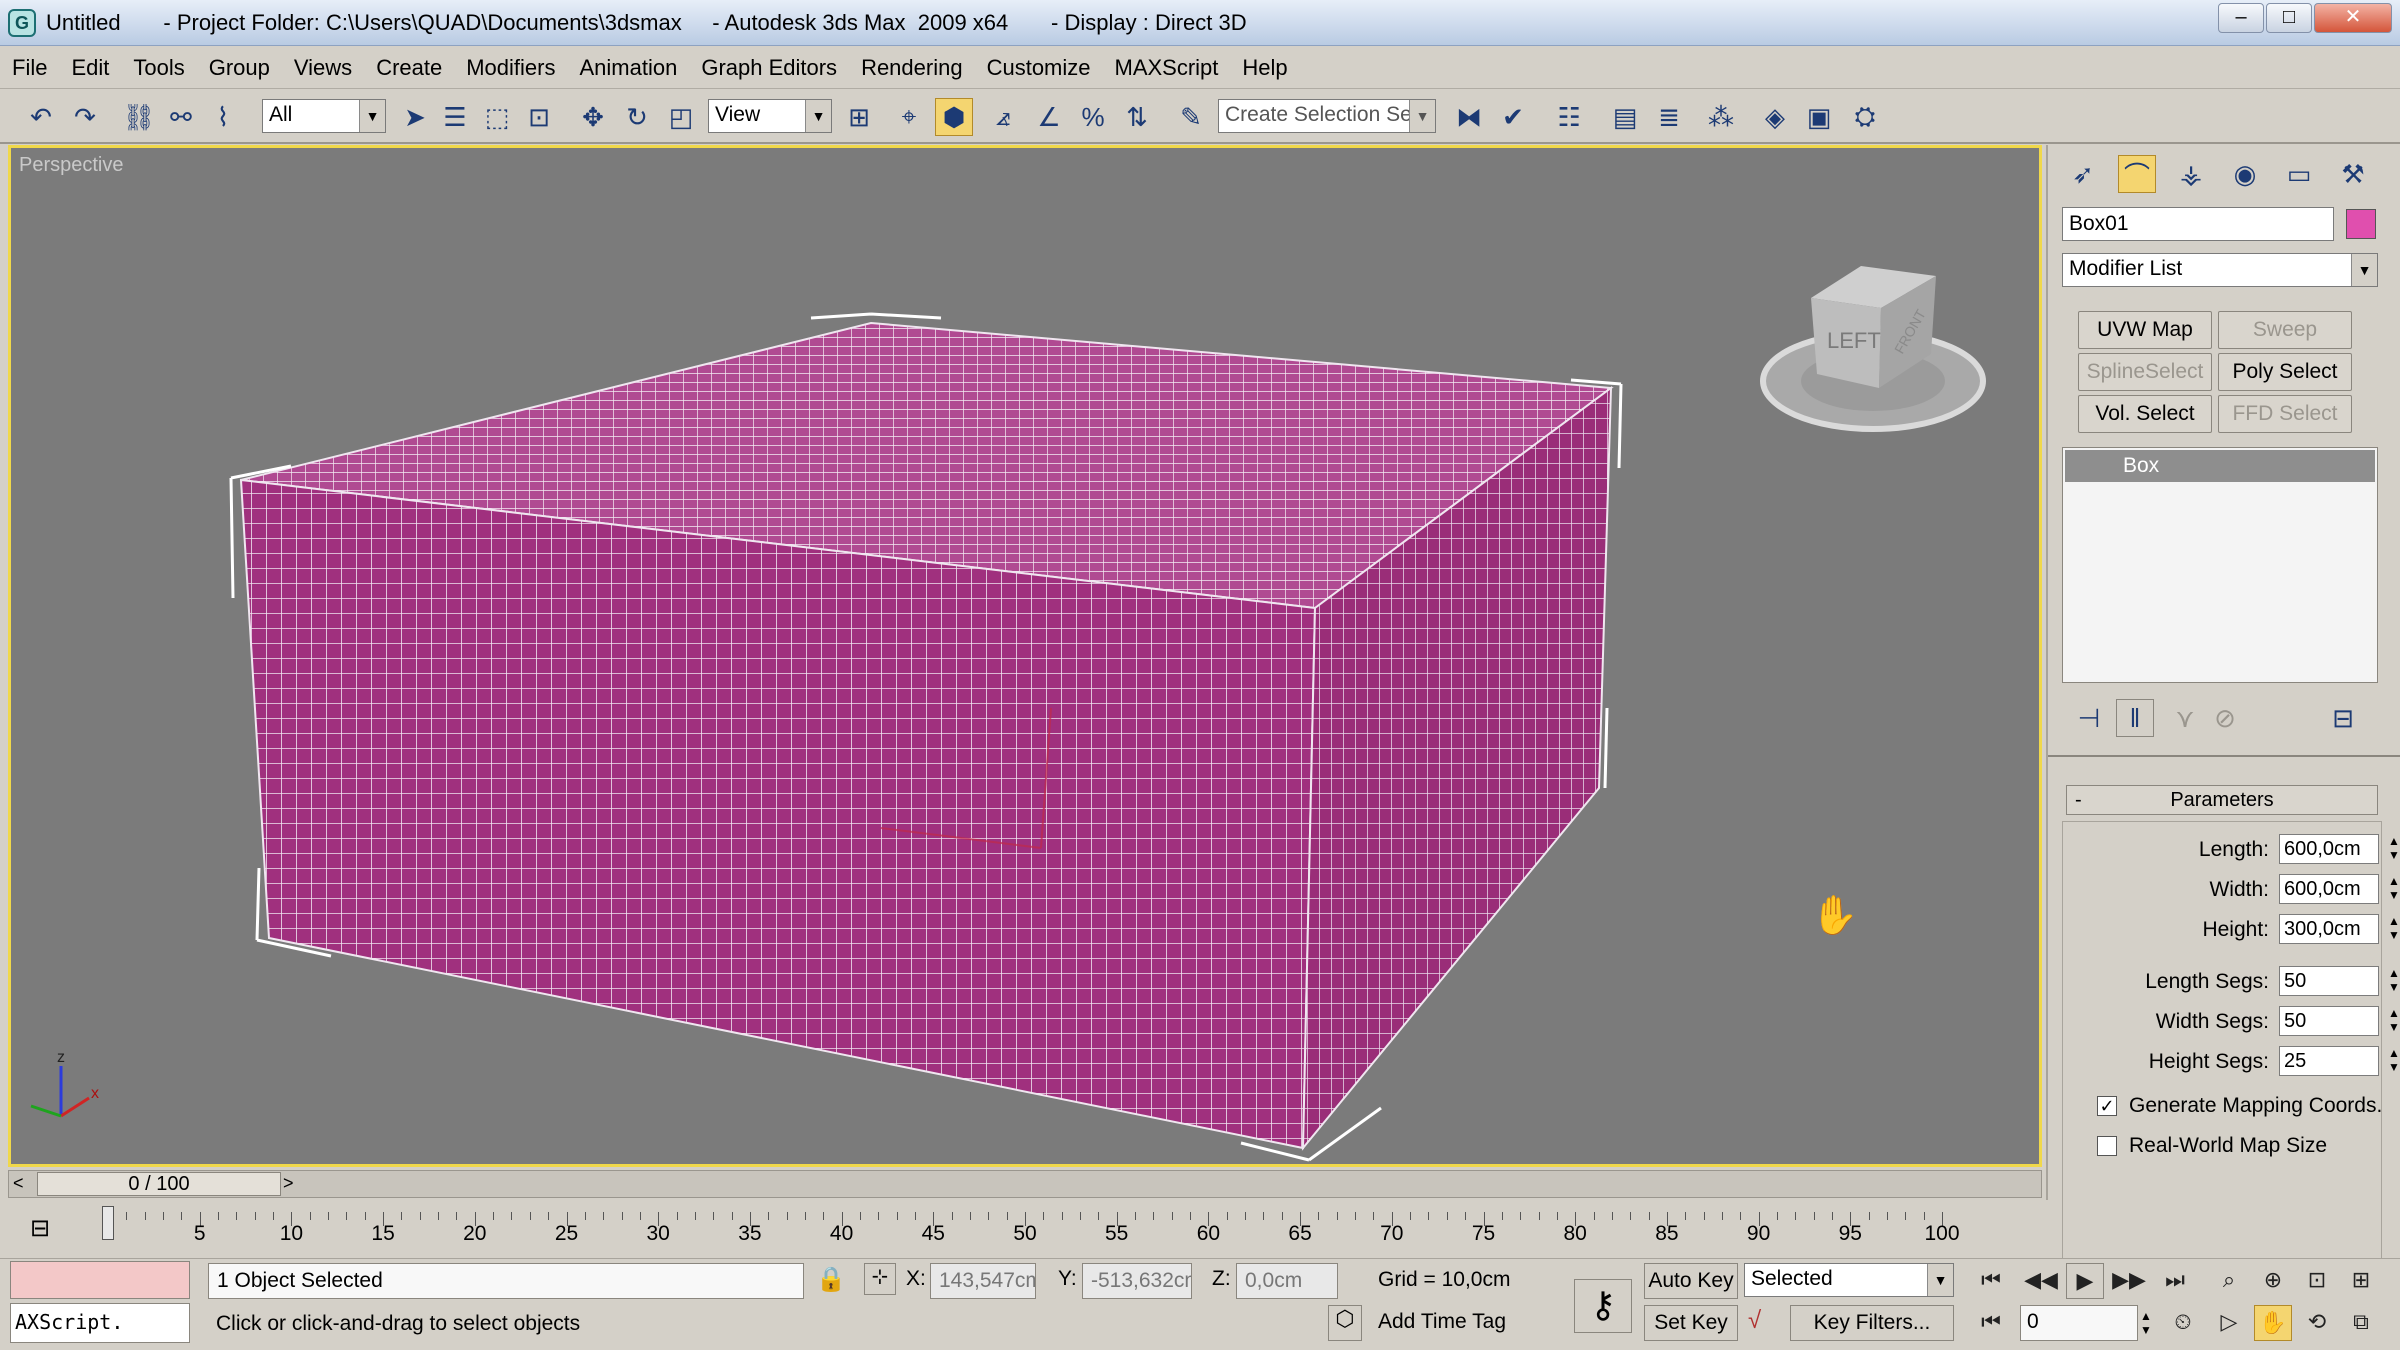 This screenshot has width=2400, height=1350. I want to click on maxscript-listener-pink, so click(100, 1280).